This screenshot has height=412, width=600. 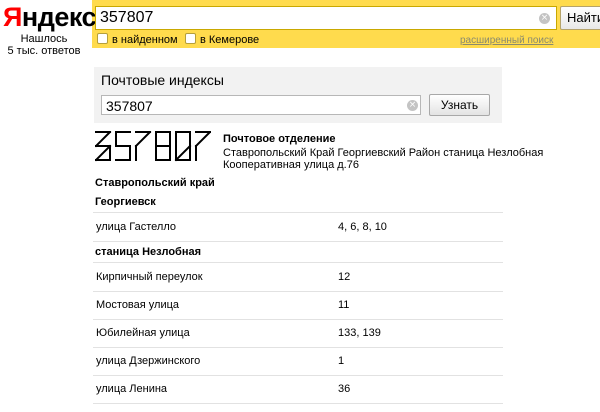 I want to click on house-numbers: 133, 139, so click(x=359, y=333).